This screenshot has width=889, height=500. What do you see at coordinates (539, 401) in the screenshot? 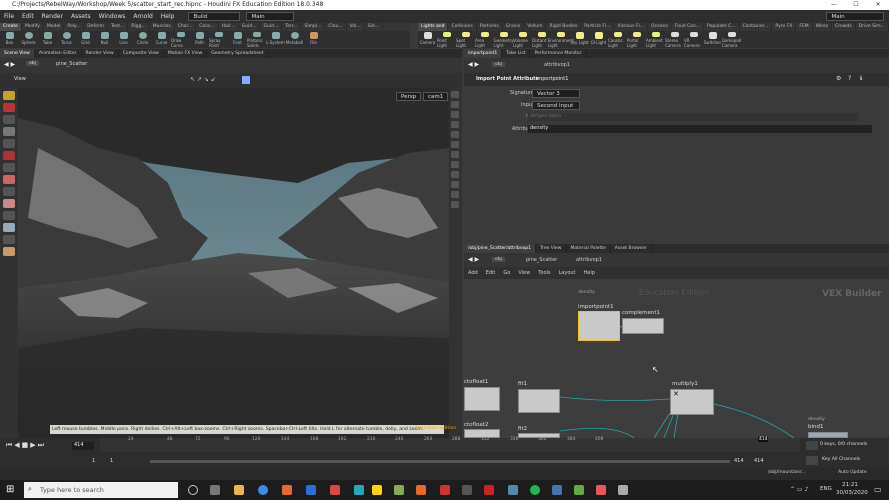
I see `node-fit1` at bounding box center [539, 401].